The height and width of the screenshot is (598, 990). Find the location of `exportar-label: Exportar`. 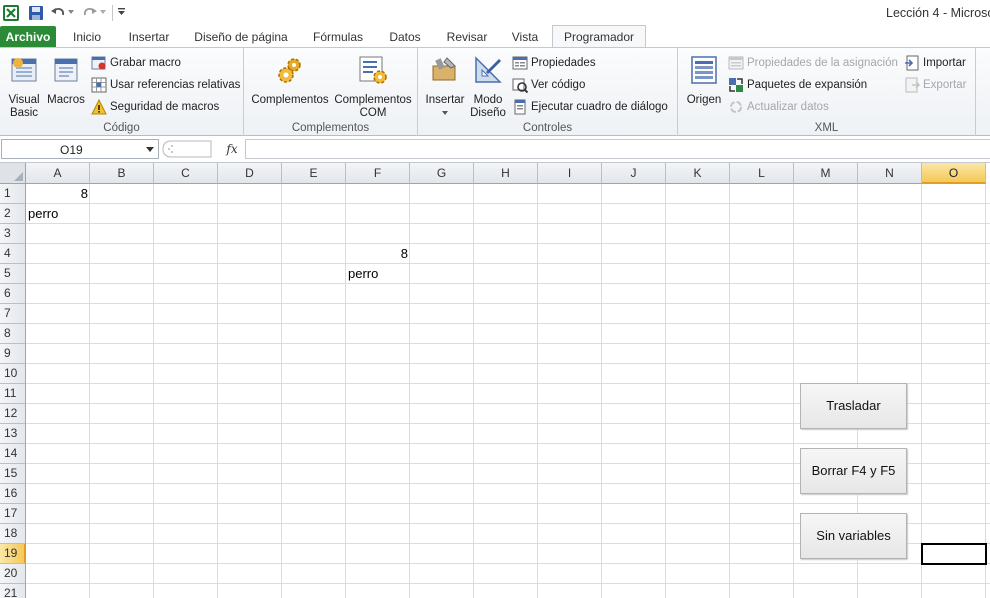

exportar-label: Exportar is located at coordinates (945, 85).